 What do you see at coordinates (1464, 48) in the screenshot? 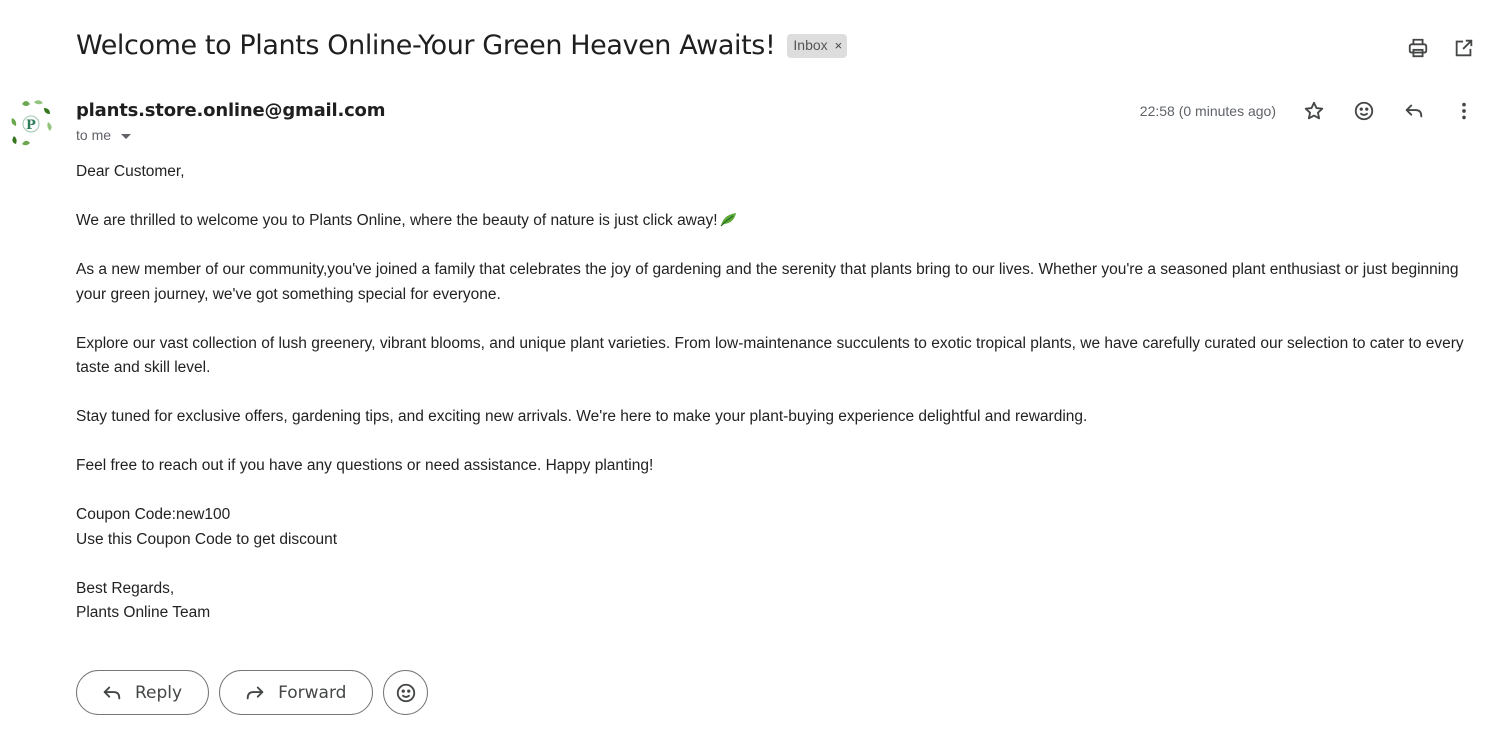
I see `open-in-new-icon` at bounding box center [1464, 48].